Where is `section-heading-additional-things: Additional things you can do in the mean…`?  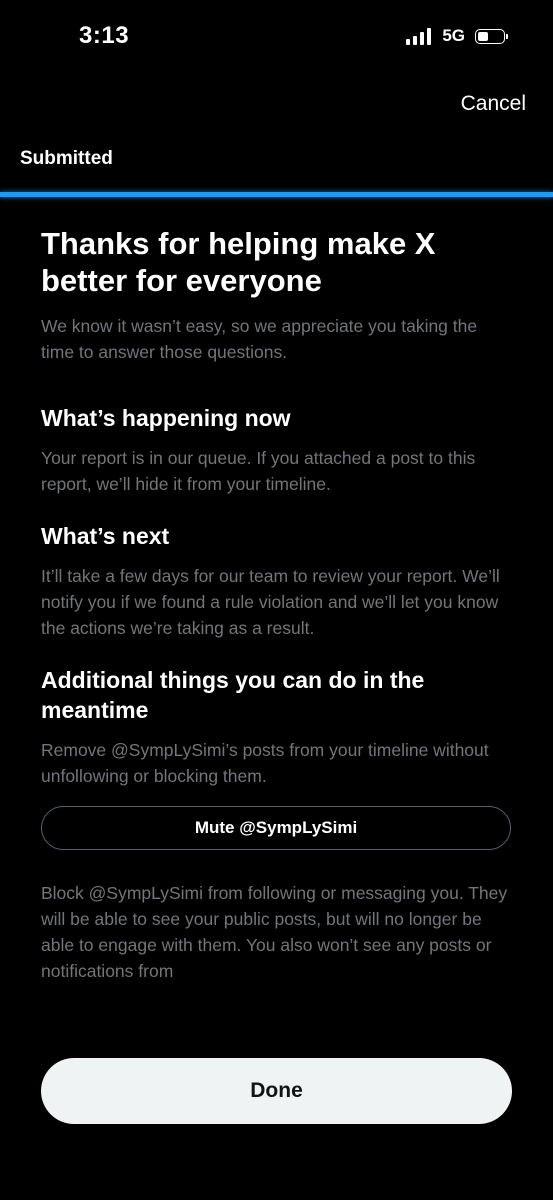 section-heading-additional-things: Additional things you can do in the mean… is located at coordinates (233, 695).